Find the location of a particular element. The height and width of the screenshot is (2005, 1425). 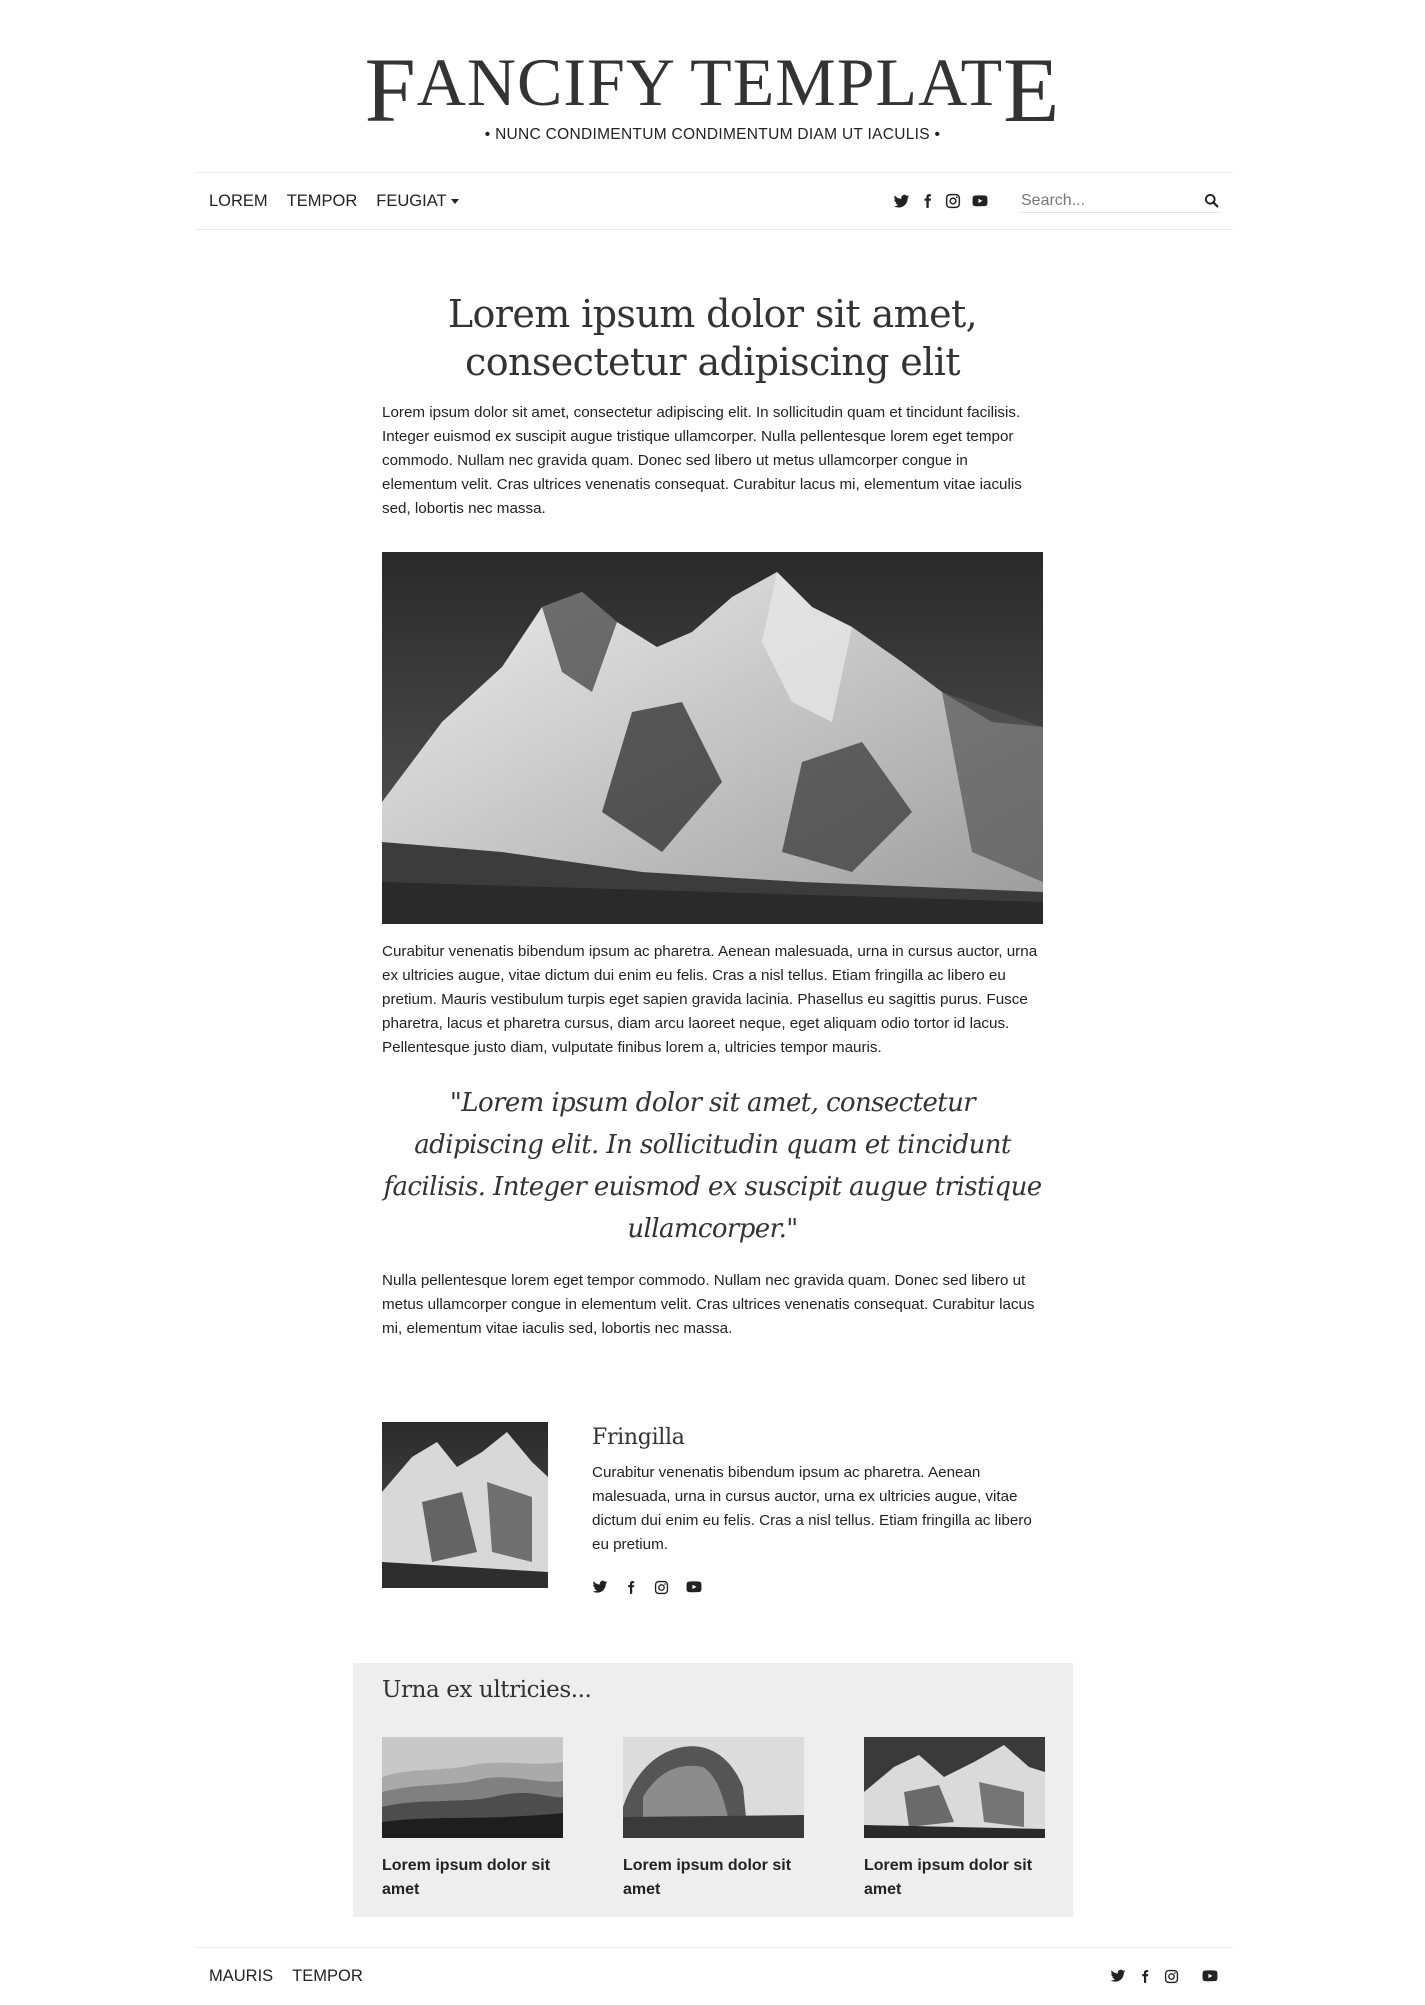

nav-item-lorem: LOREM is located at coordinates (238, 201).